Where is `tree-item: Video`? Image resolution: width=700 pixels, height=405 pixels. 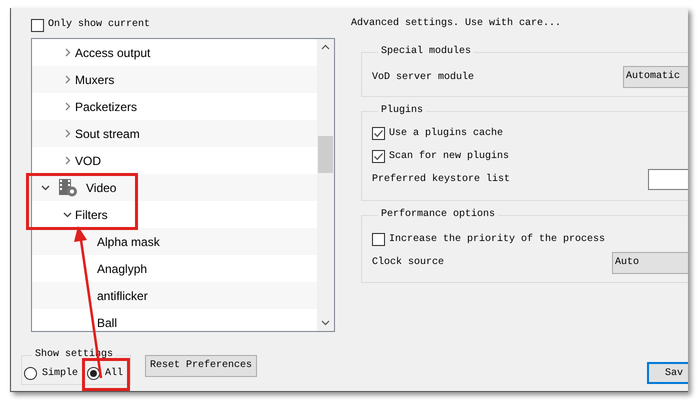 tree-item: Video is located at coordinates (174, 187).